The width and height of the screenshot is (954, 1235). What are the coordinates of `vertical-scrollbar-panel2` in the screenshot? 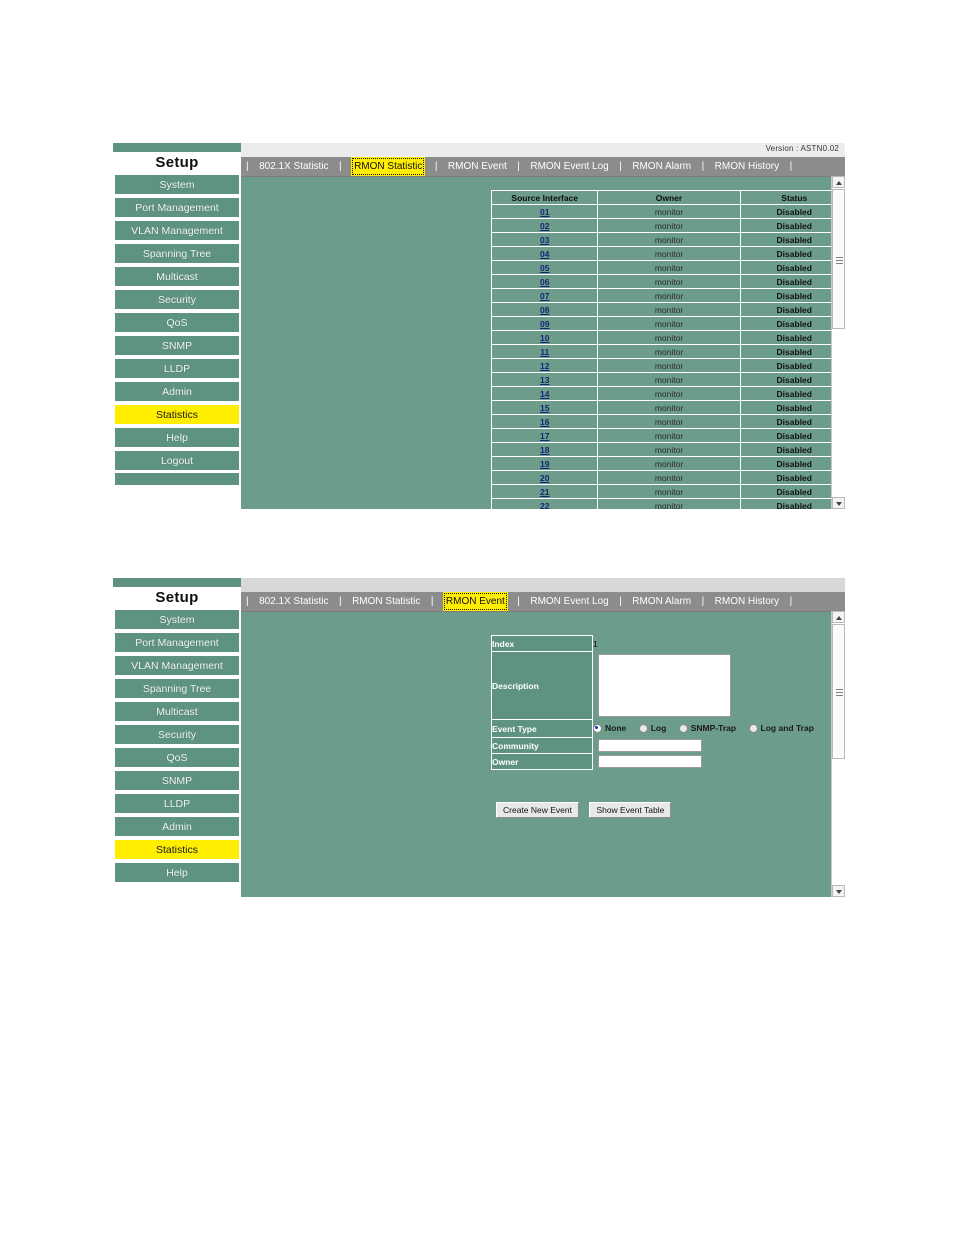 It's located at (838, 754).